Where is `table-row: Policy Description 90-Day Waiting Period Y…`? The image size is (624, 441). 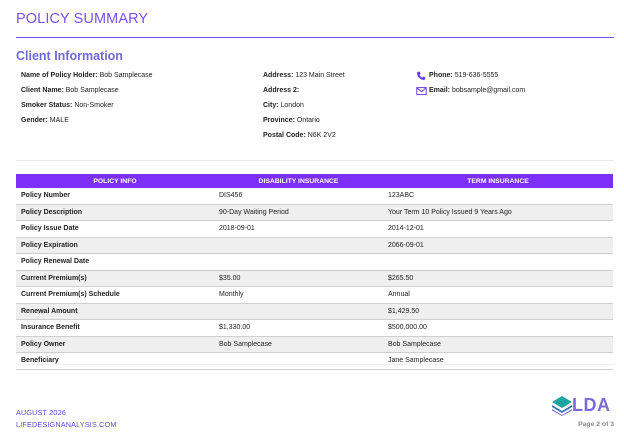 table-row: Policy Description 90-Day Waiting Period Y… is located at coordinates (314, 212).